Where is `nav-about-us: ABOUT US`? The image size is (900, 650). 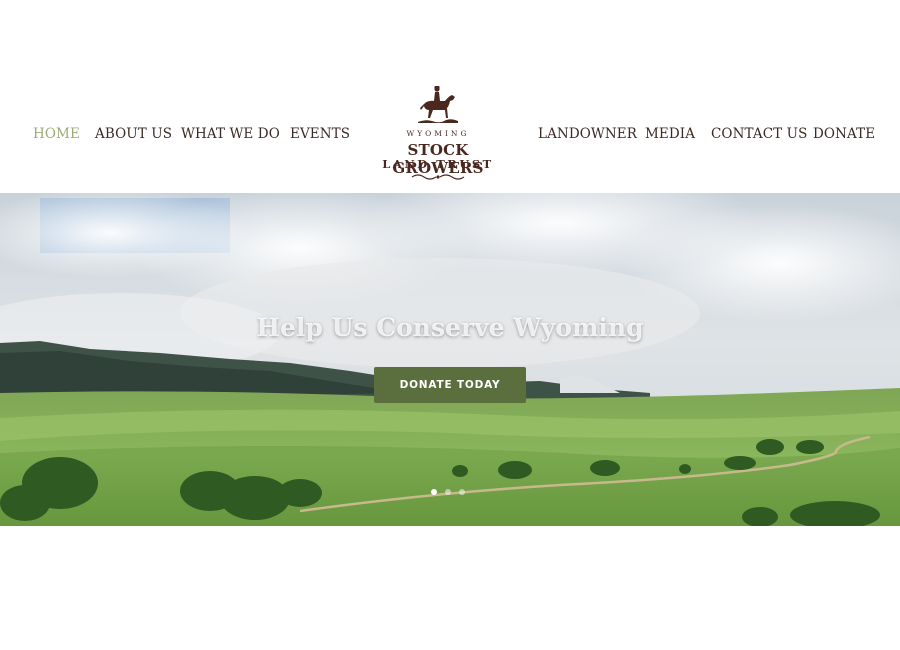 nav-about-us: ABOUT US is located at coordinates (133, 134).